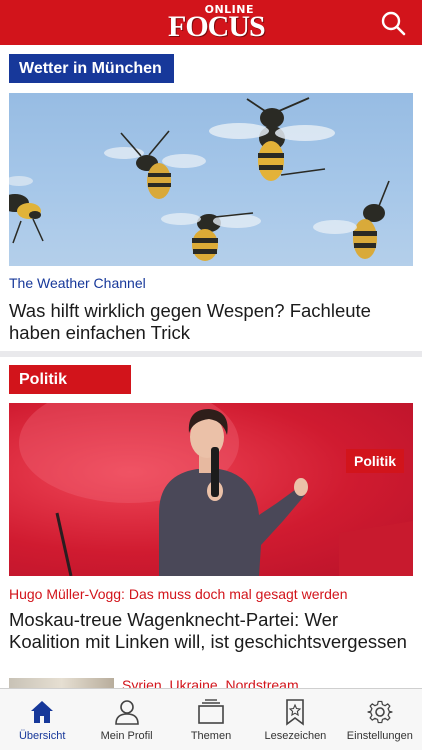 This screenshot has width=422, height=750. What do you see at coordinates (211, 711) in the screenshot?
I see `topics-icon` at bounding box center [211, 711].